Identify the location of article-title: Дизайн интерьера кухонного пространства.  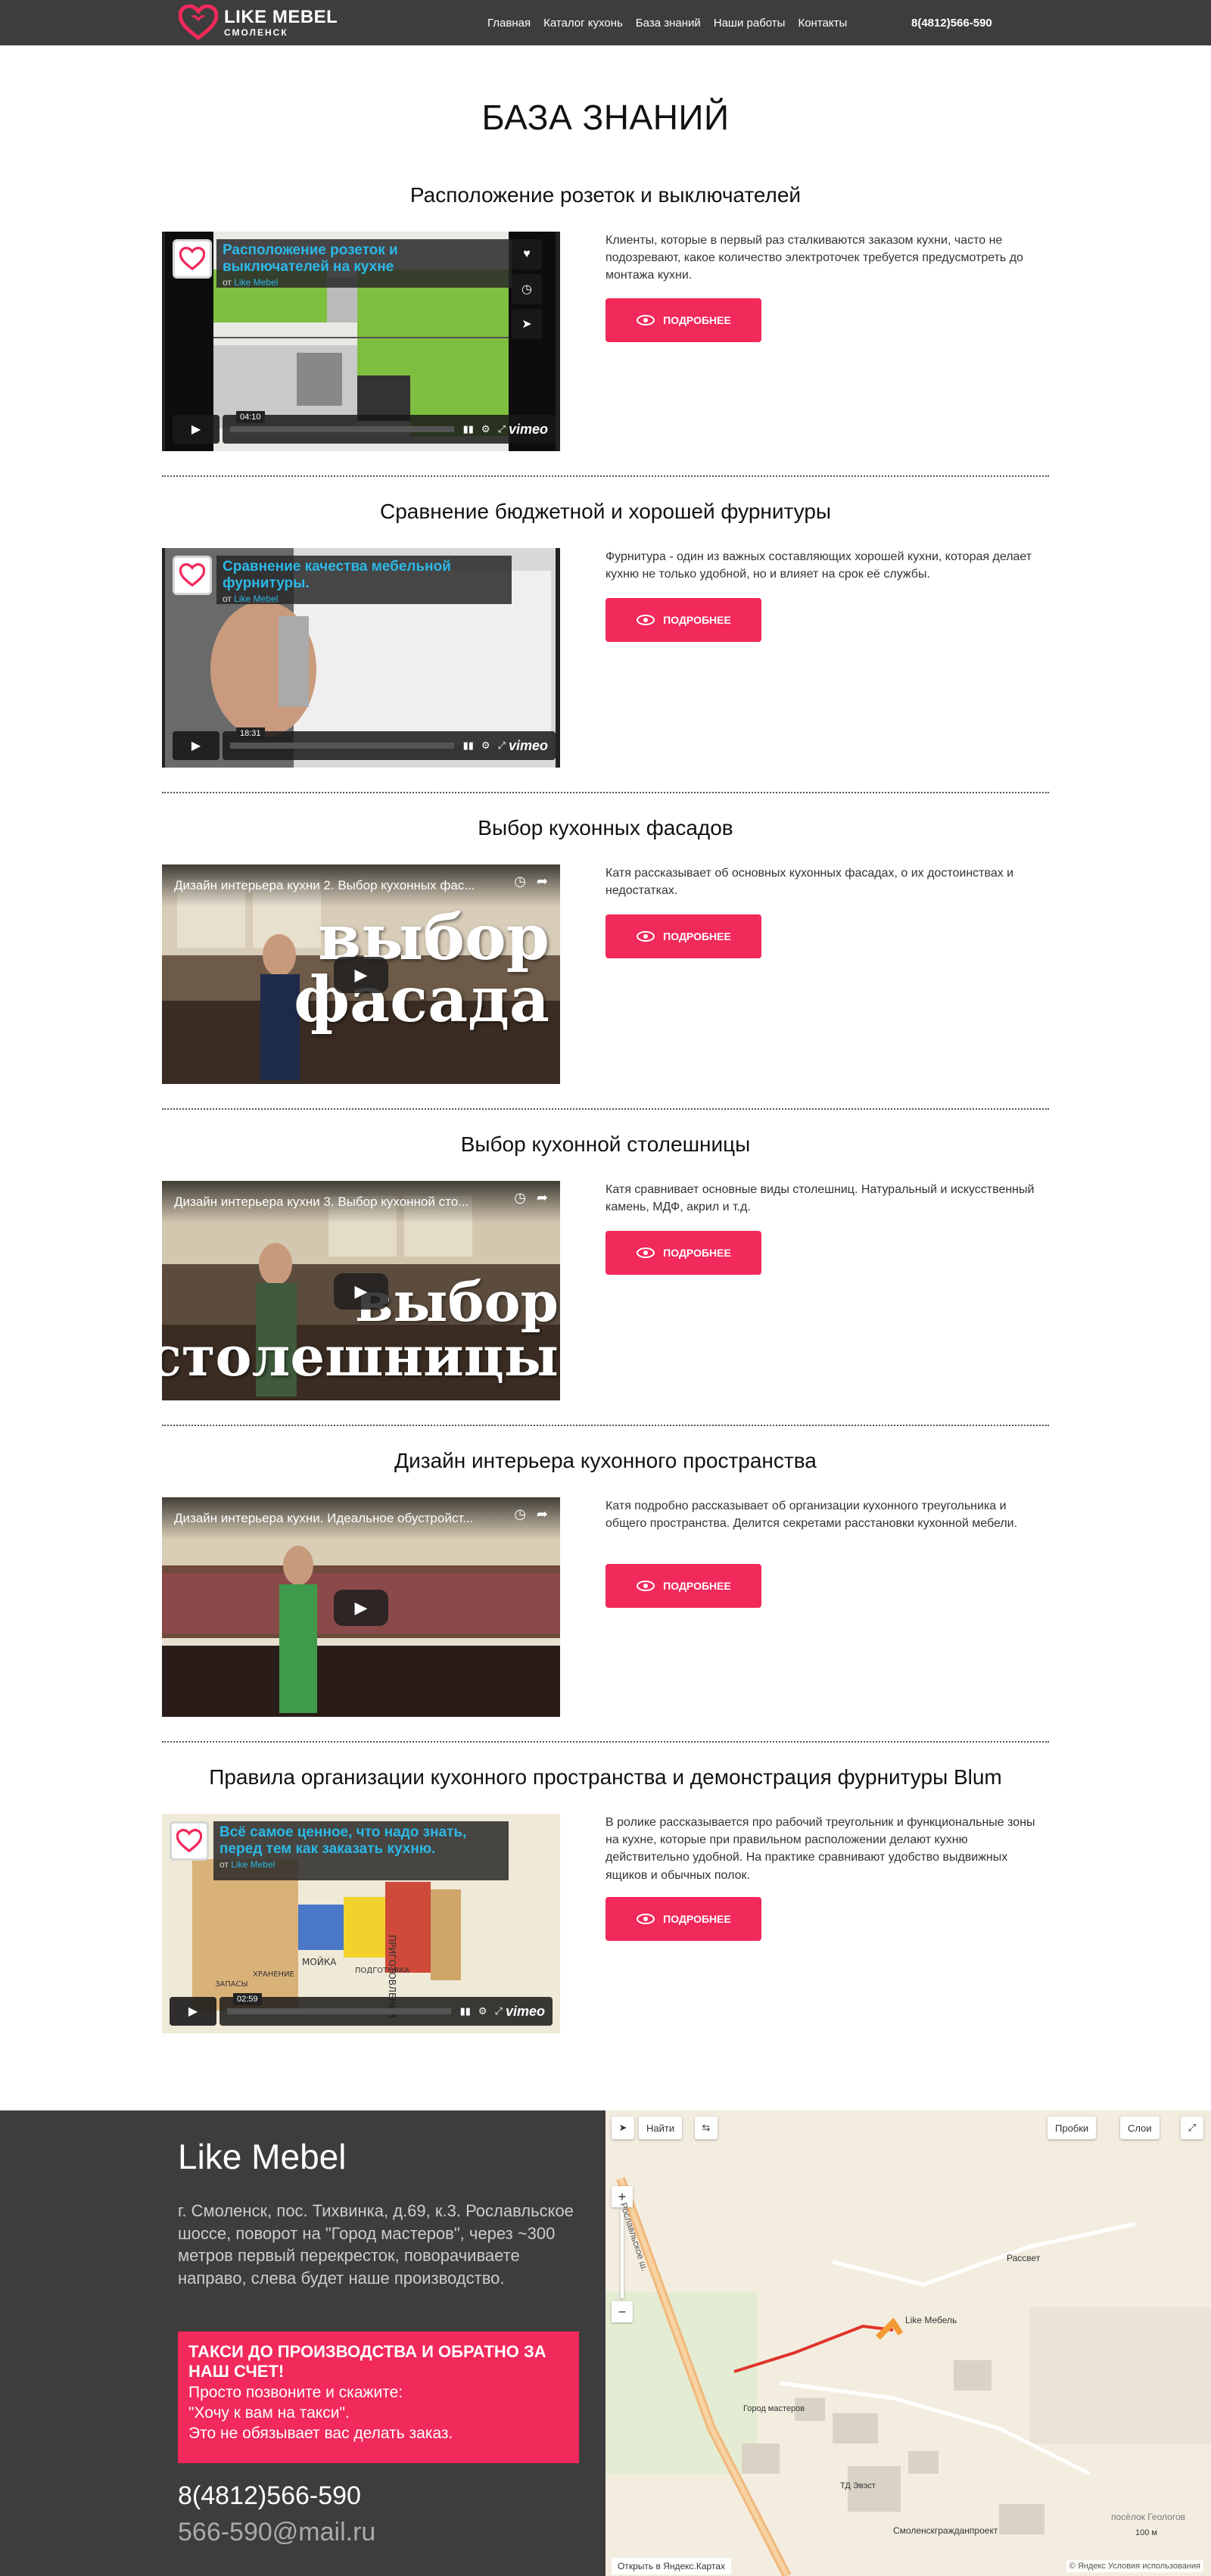
(606, 1460).